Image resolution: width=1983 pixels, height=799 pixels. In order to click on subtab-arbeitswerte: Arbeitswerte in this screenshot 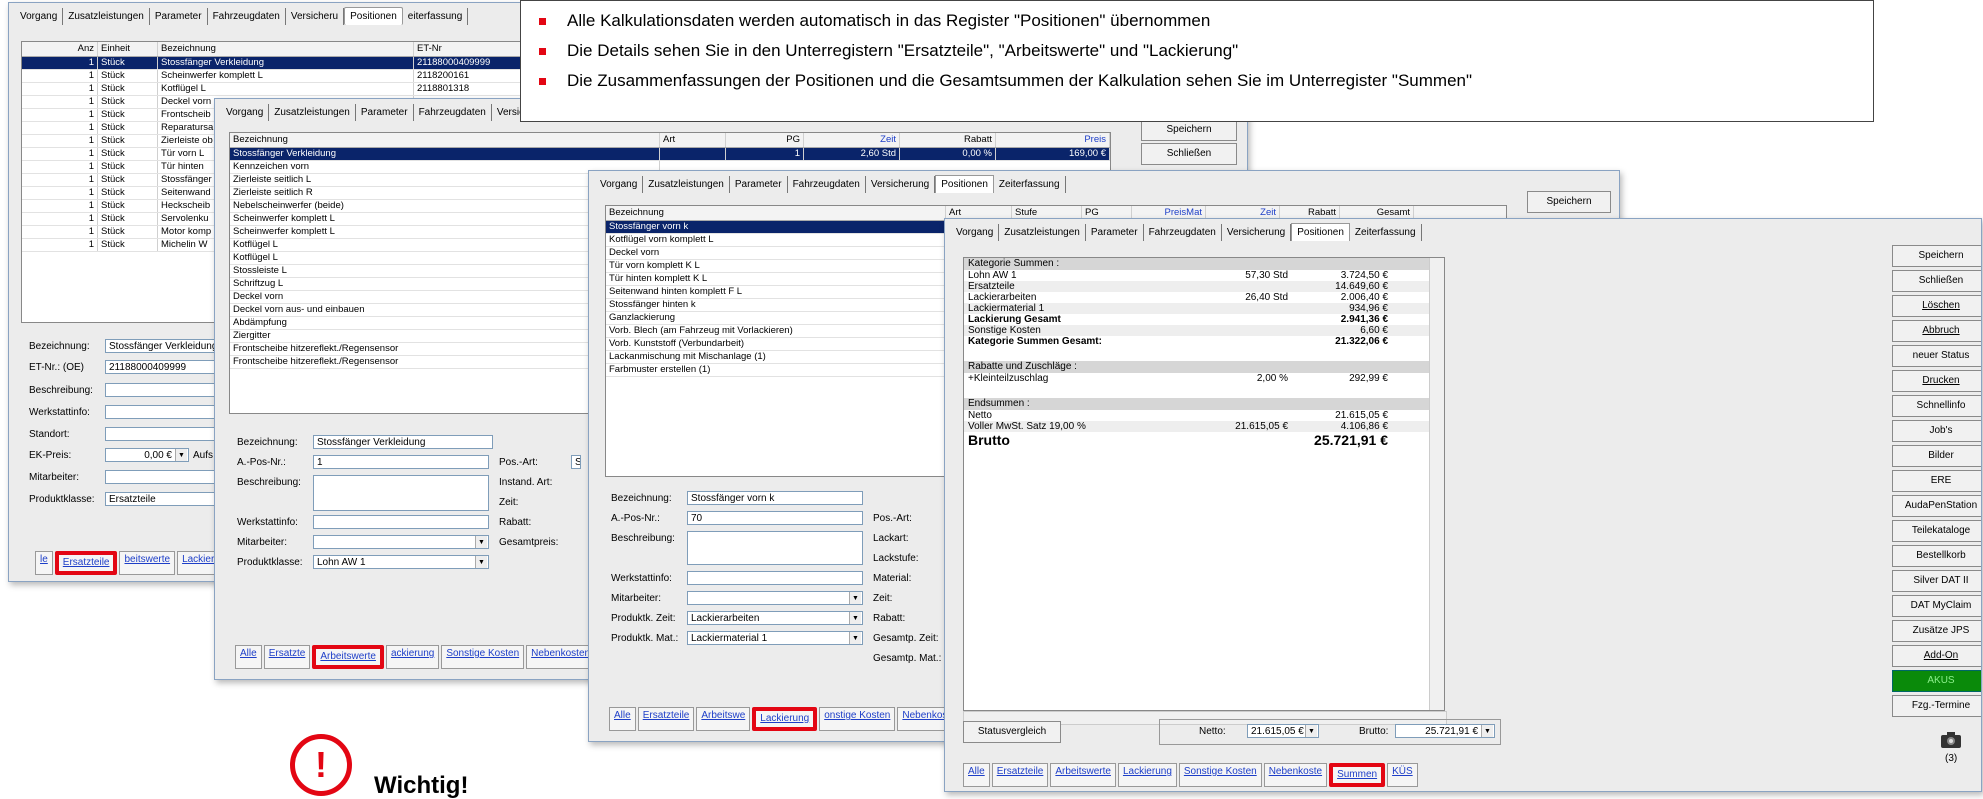, I will do `click(348, 657)`.